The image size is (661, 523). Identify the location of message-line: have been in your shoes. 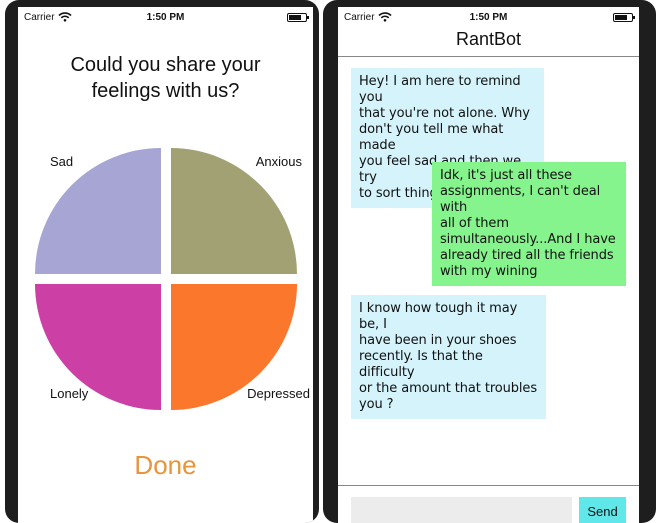
(438, 340).